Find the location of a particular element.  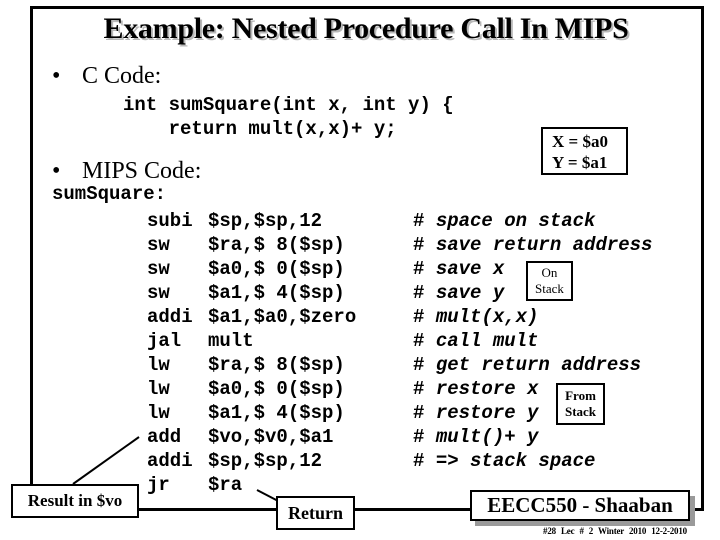

result-callout: Result in $vo is located at coordinates (75, 501).